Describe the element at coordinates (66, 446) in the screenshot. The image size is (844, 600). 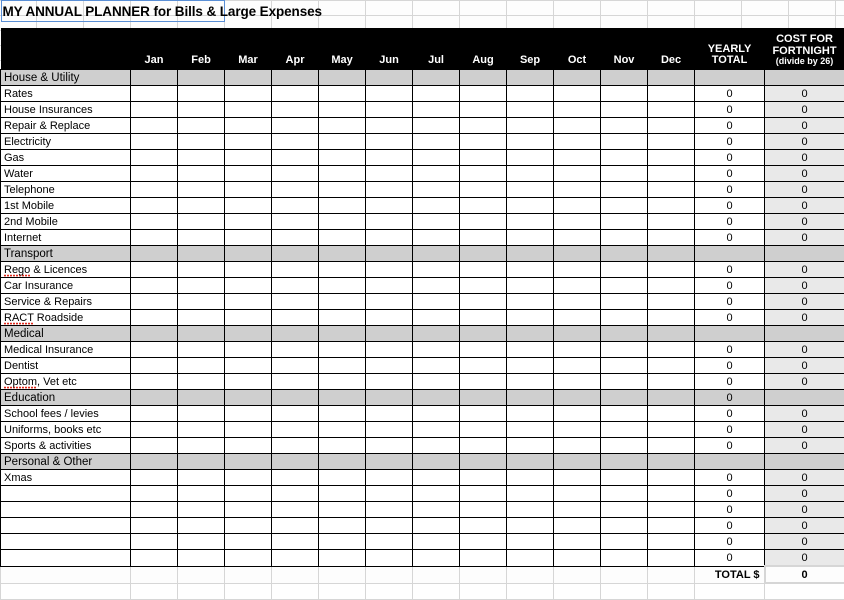
I see `expense-label: Sports & activities` at that location.